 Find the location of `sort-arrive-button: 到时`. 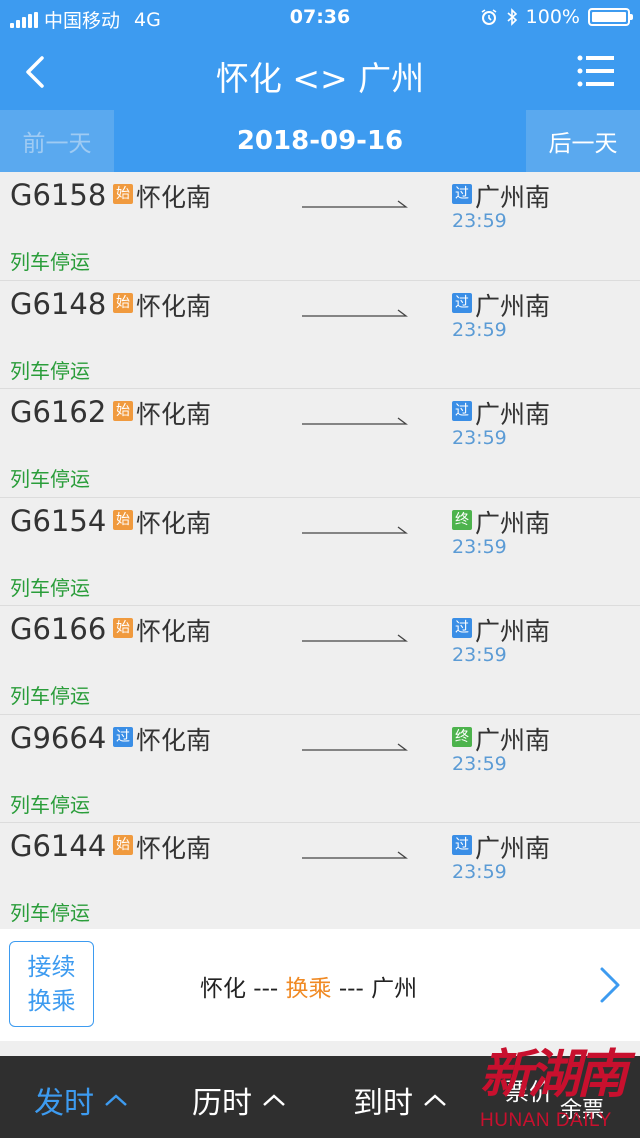

sort-arrive-button: 到时 is located at coordinates (400, 1100).